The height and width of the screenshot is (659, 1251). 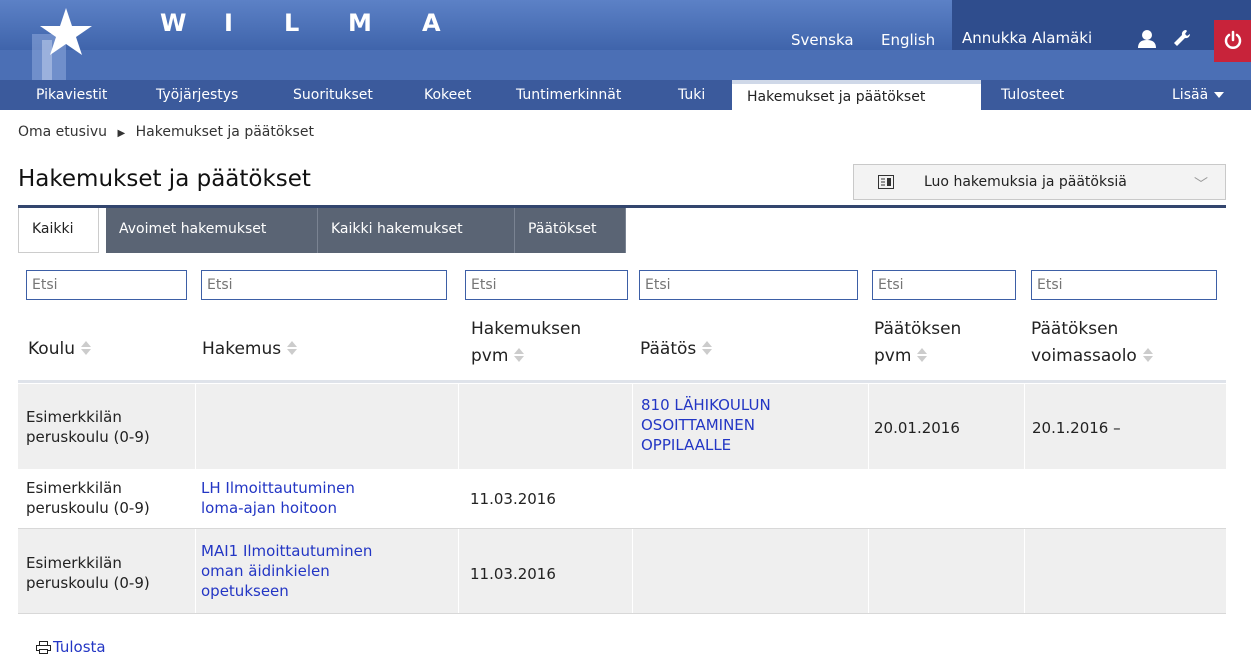 What do you see at coordinates (121, 133) in the screenshot?
I see `chevron-right-icon: ▶` at bounding box center [121, 133].